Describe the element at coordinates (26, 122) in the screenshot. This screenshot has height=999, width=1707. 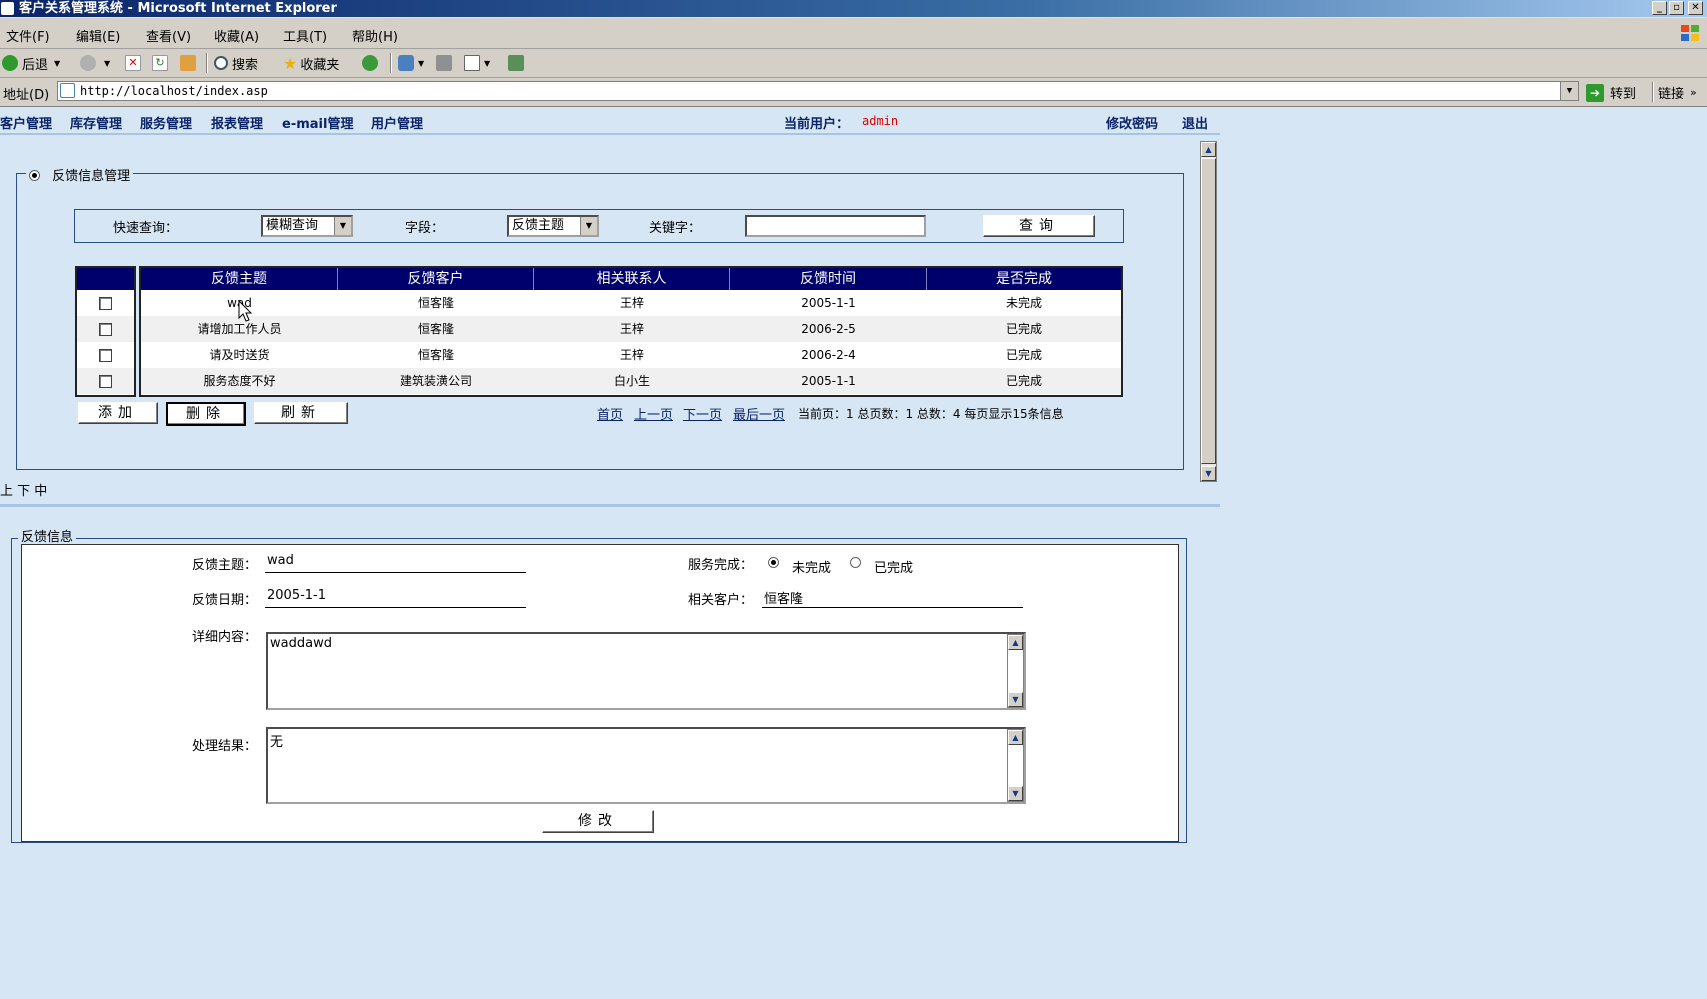
I see `nav-customer: 客户管理` at that location.